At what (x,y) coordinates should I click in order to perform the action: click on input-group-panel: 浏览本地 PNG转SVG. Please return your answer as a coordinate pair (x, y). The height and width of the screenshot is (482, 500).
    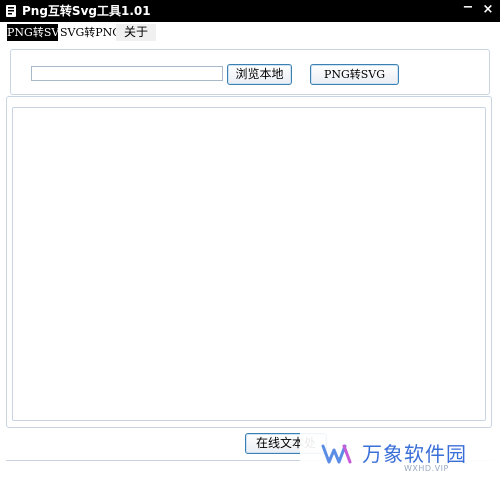
    Looking at the image, I should click on (250, 72).